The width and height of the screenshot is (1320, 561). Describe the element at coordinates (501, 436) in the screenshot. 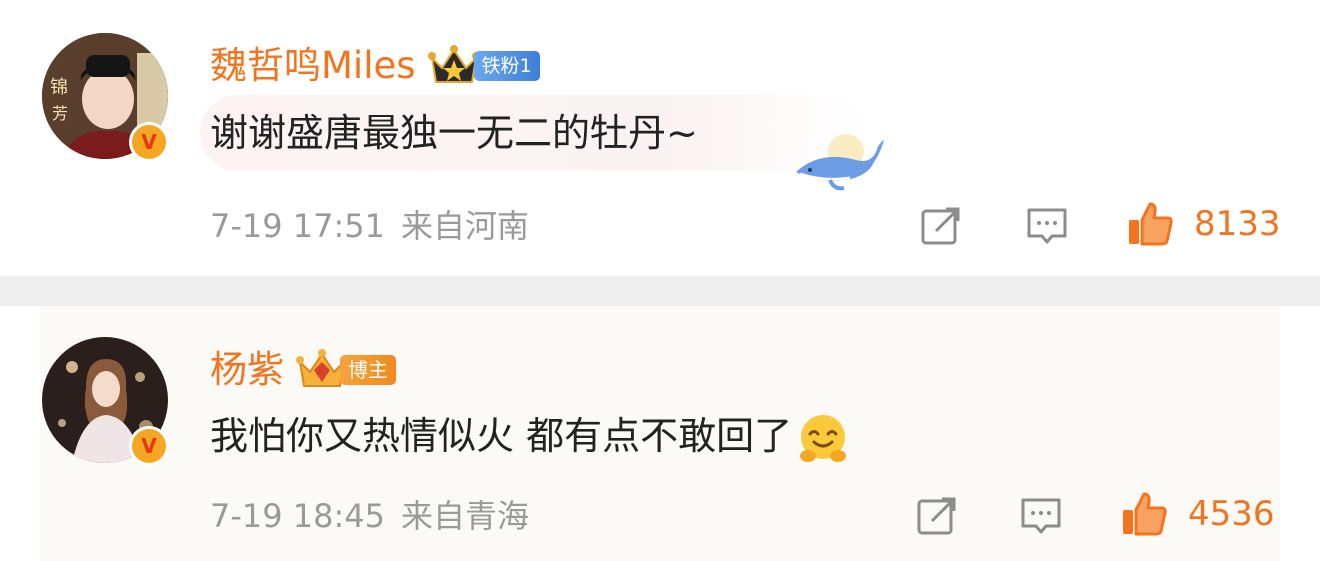

I see `comment-text-body: 我怕你又热情似火 都有点不敢回了` at that location.